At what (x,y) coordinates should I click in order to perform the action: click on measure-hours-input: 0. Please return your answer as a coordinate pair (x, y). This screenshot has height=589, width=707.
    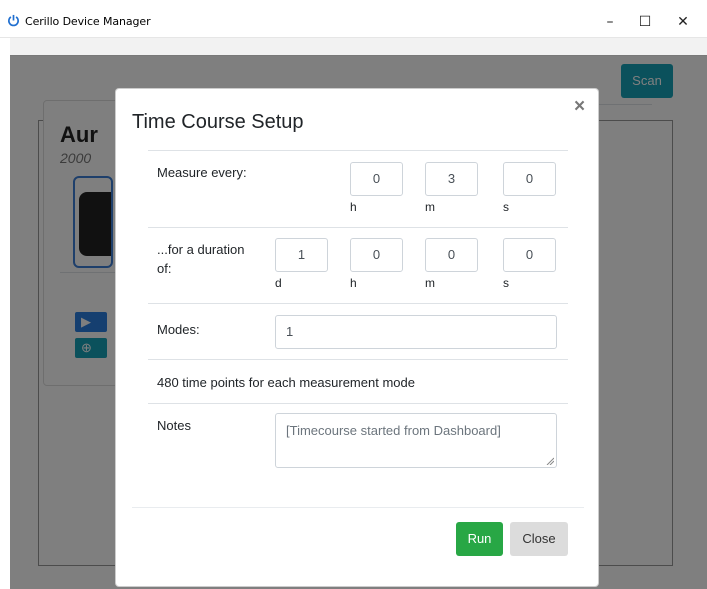
    Looking at the image, I should click on (376, 179).